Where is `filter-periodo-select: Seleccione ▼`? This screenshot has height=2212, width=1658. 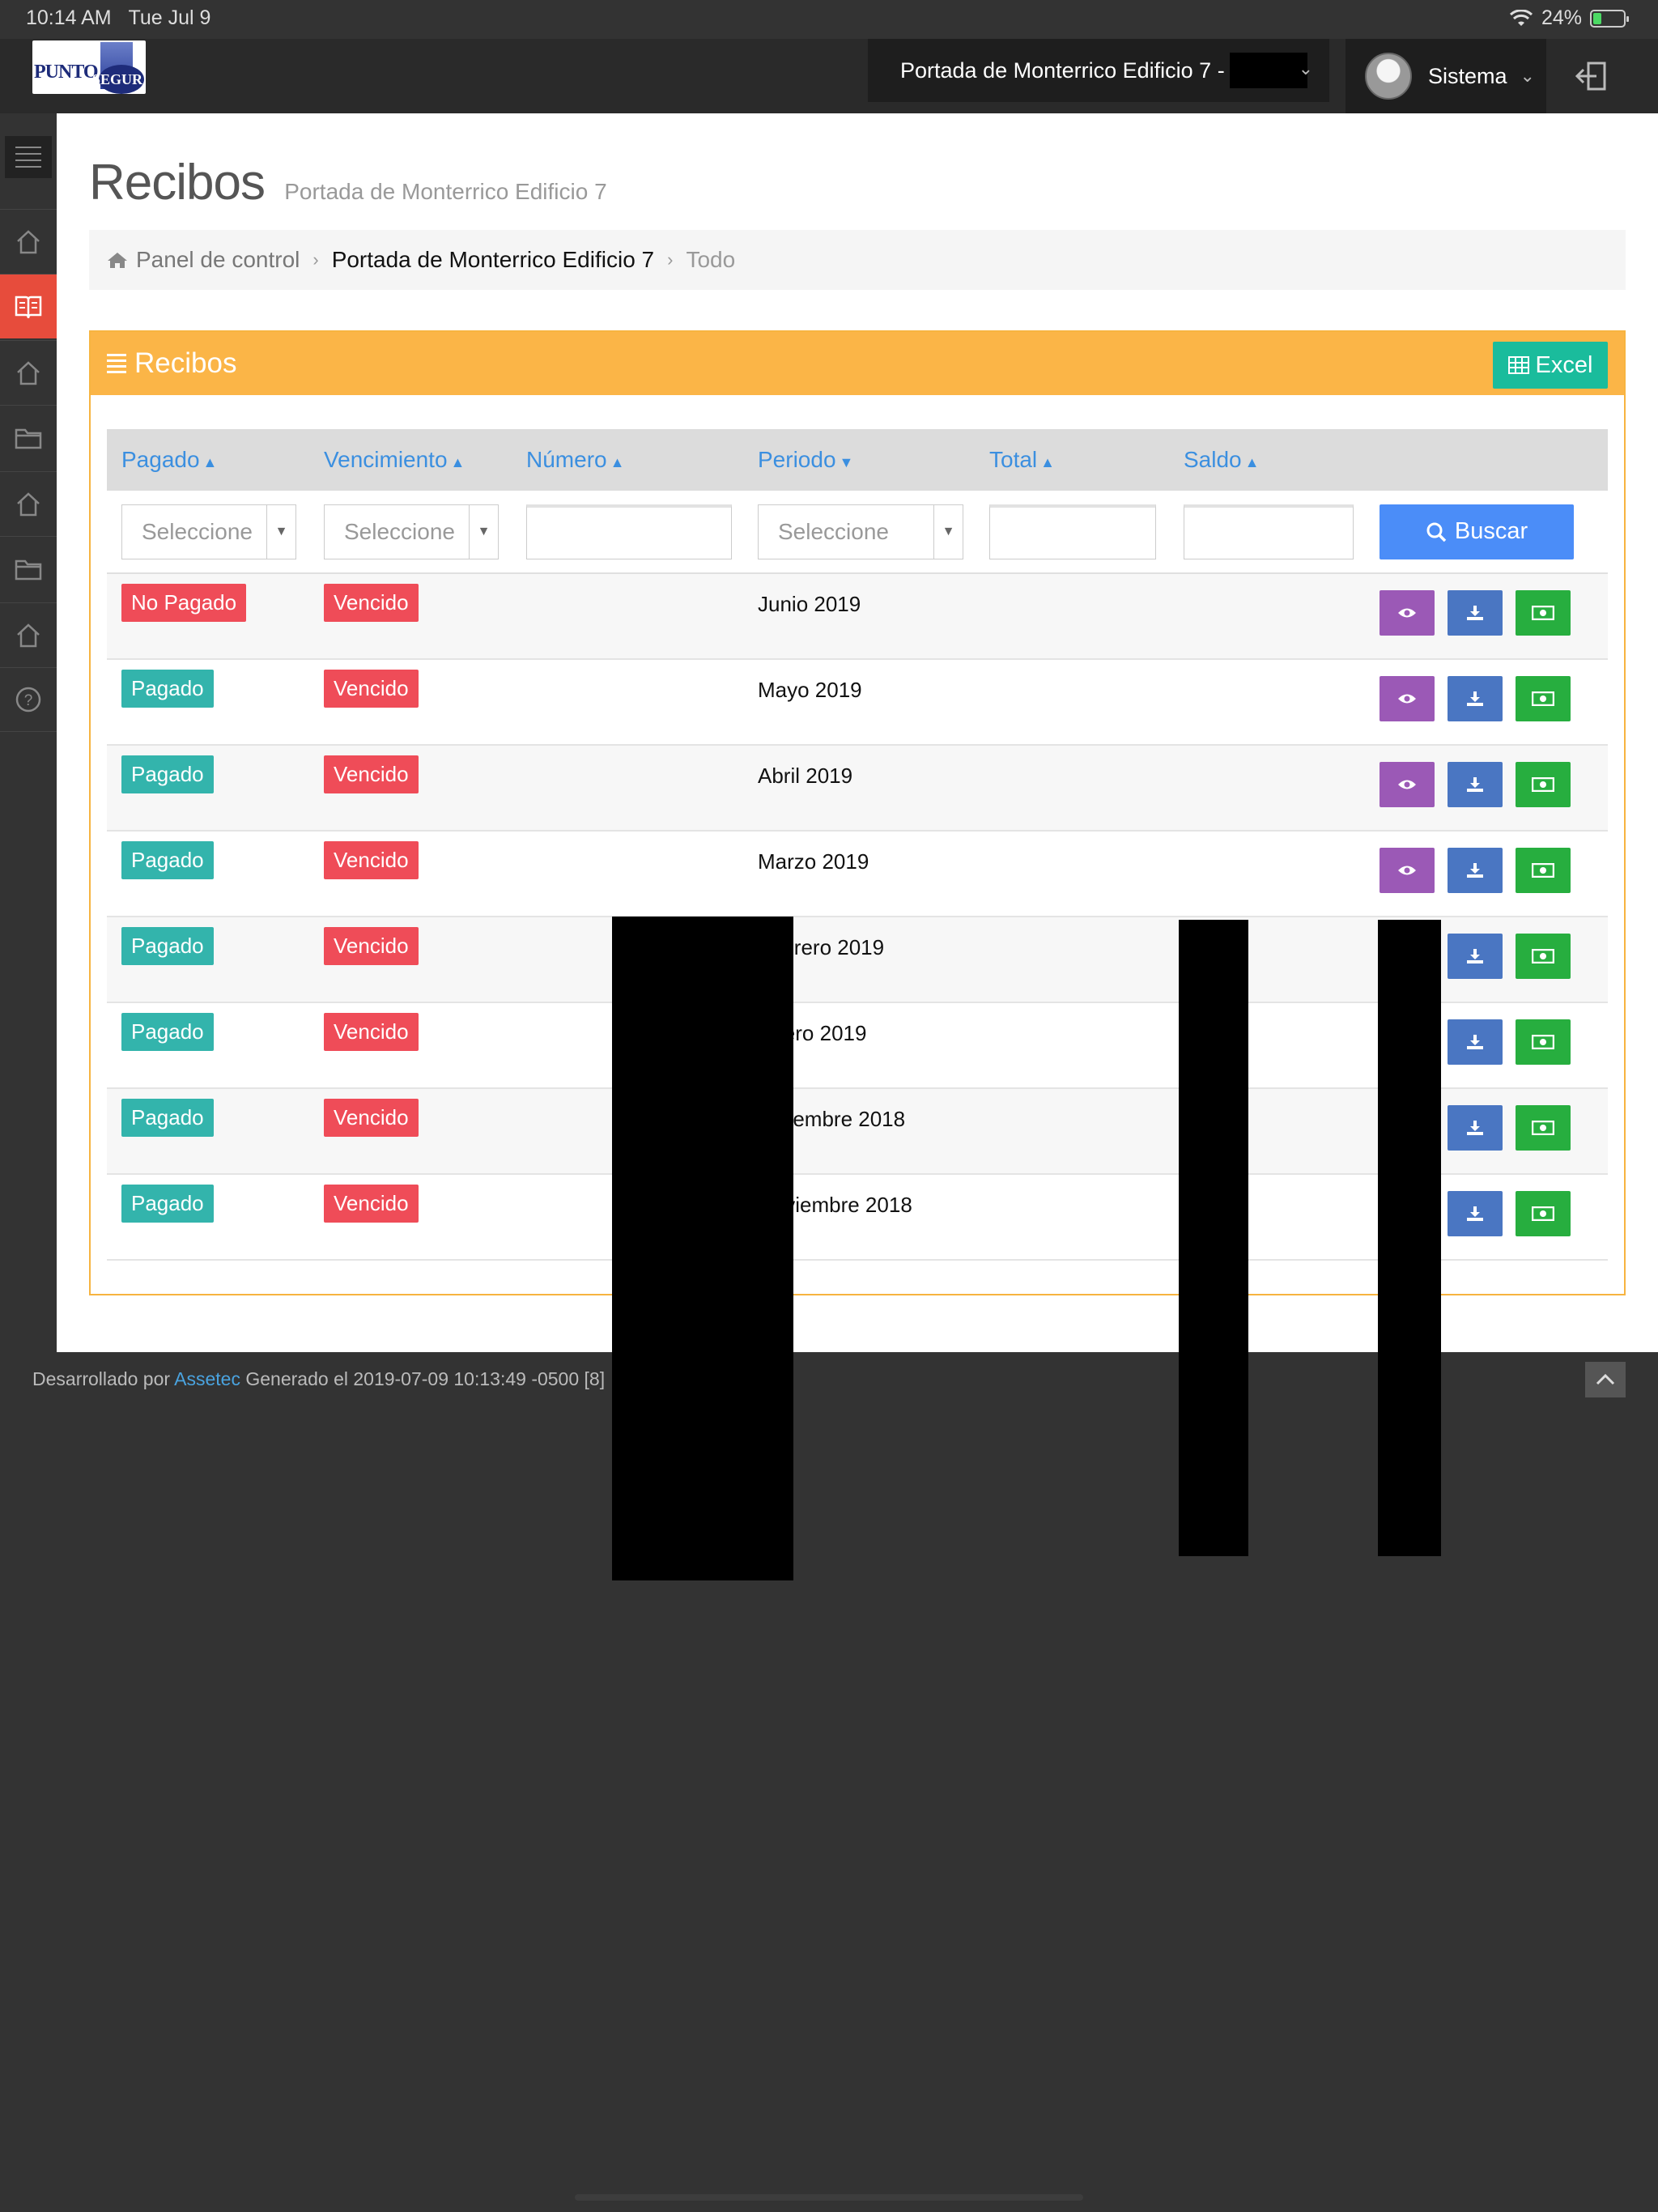 filter-periodo-select: Seleccione ▼ is located at coordinates (860, 531).